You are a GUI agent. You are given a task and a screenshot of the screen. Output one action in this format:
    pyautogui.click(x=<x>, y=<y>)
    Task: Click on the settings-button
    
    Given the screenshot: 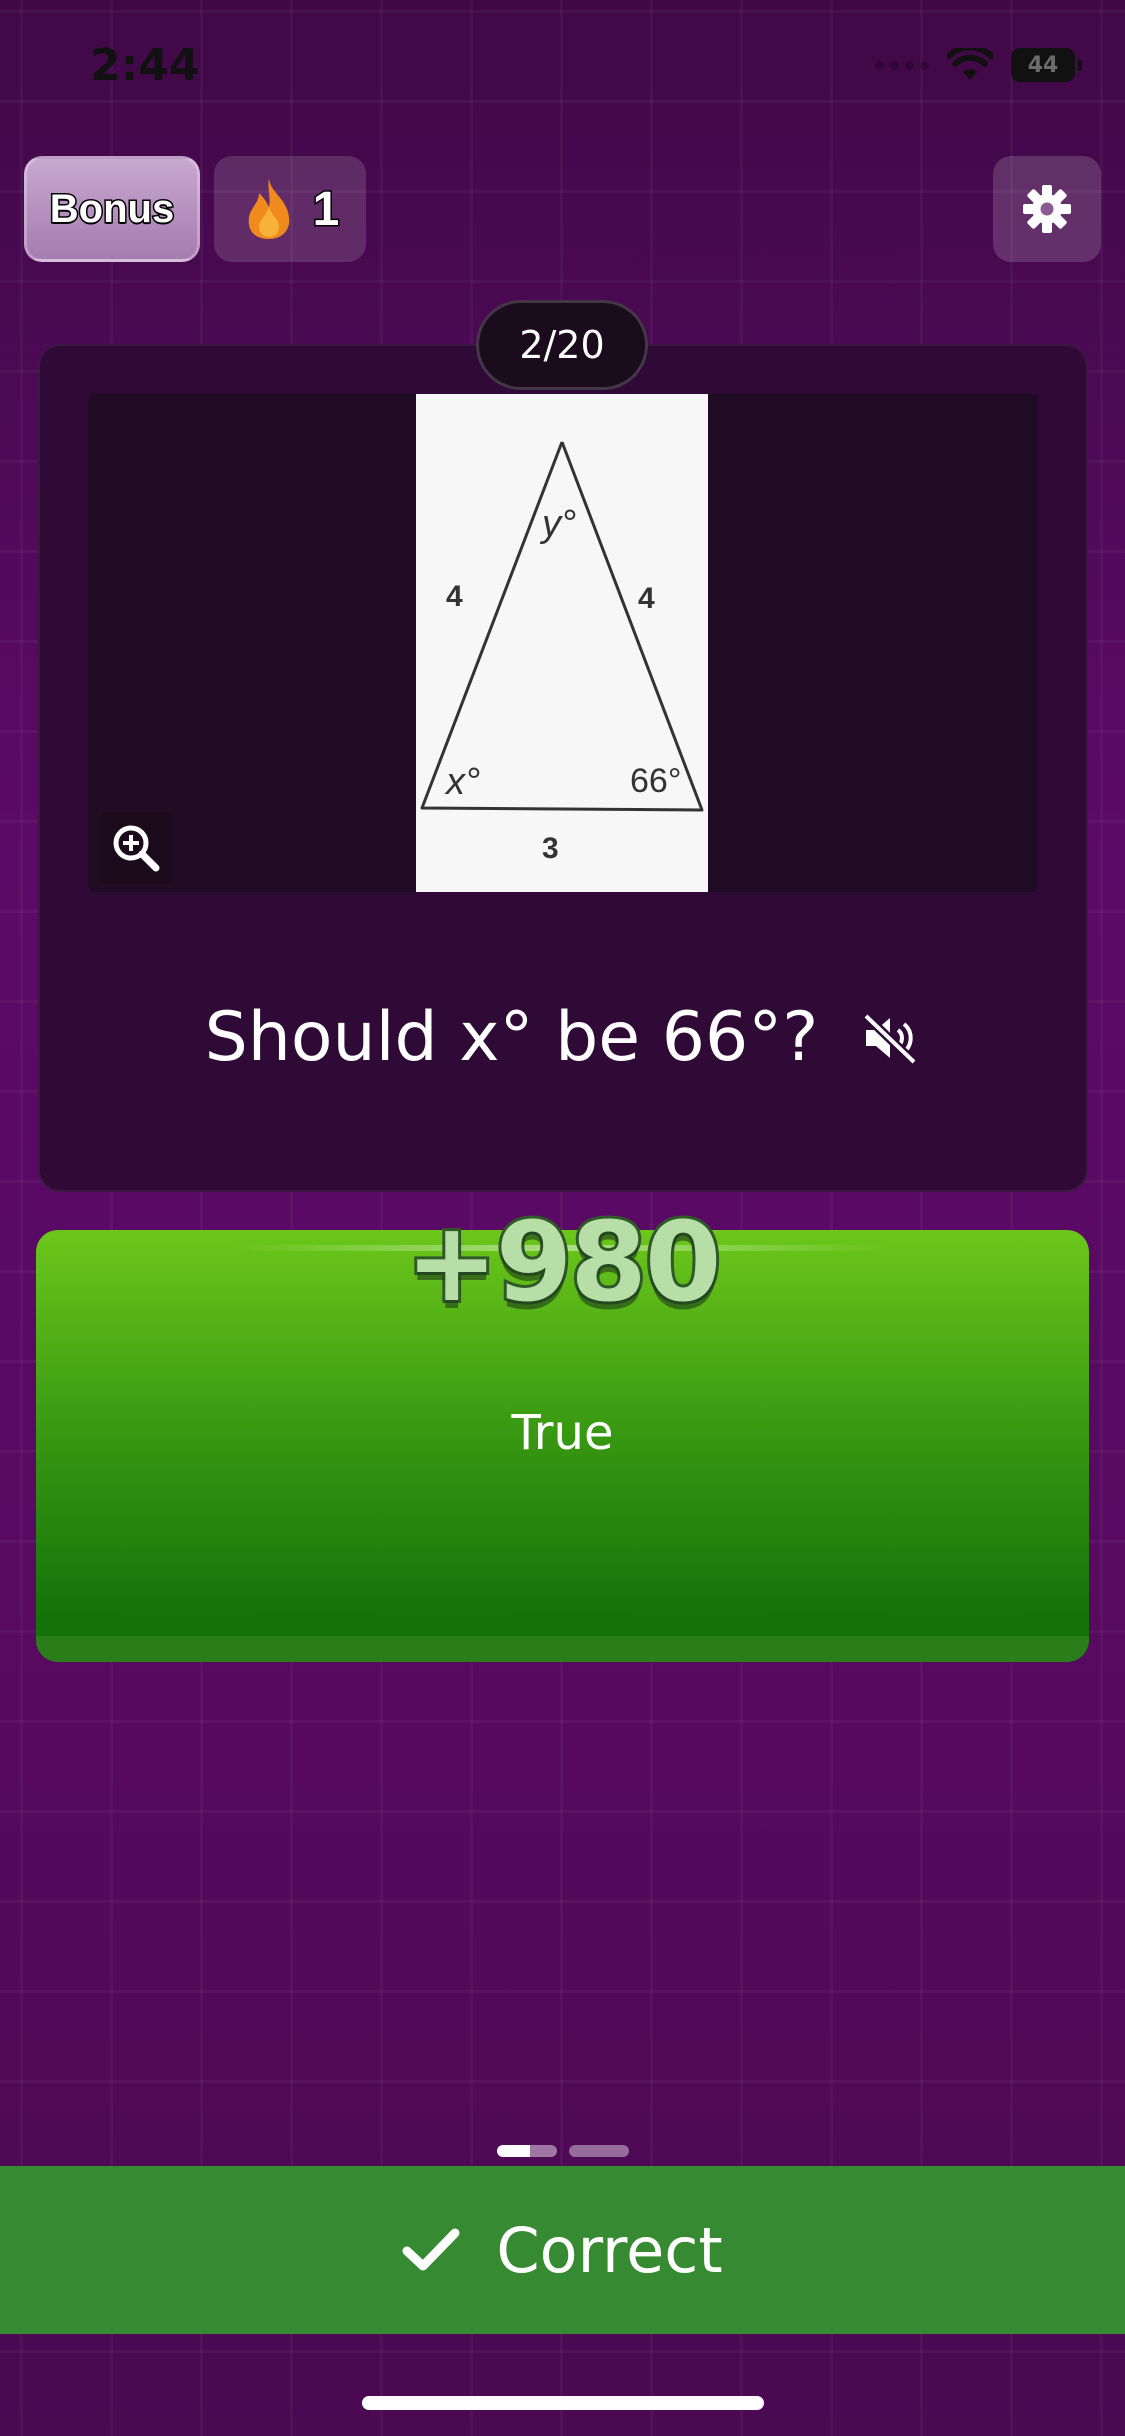 What is the action you would take?
    pyautogui.click(x=1047, y=209)
    